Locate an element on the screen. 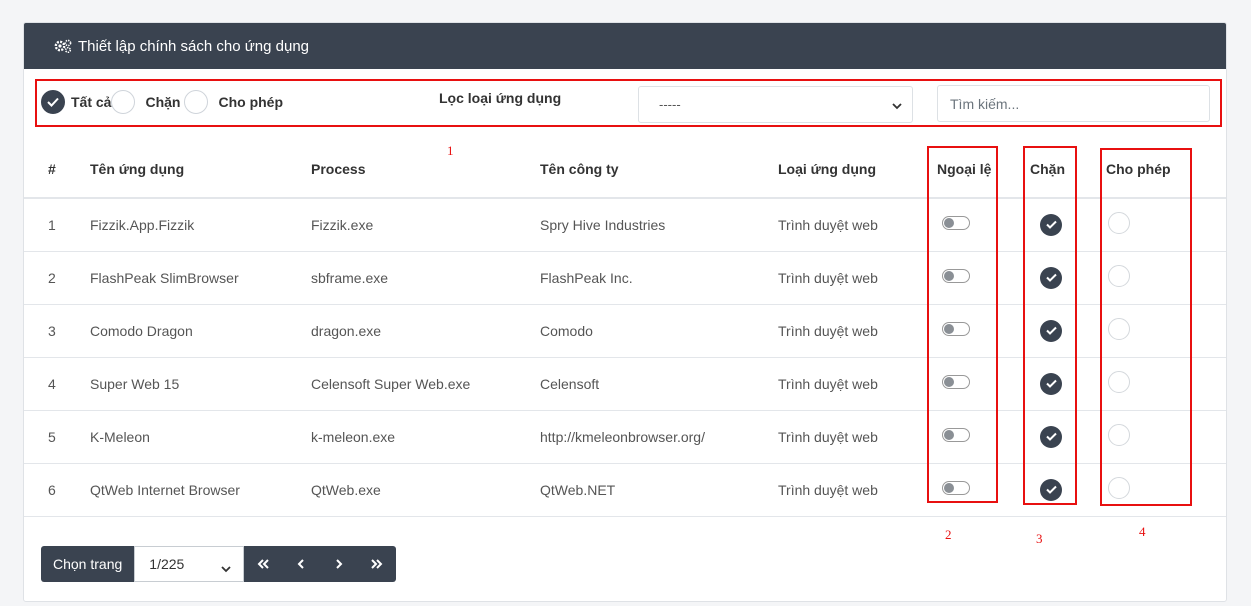  annotation-label-1: 1 is located at coordinates (450, 150).